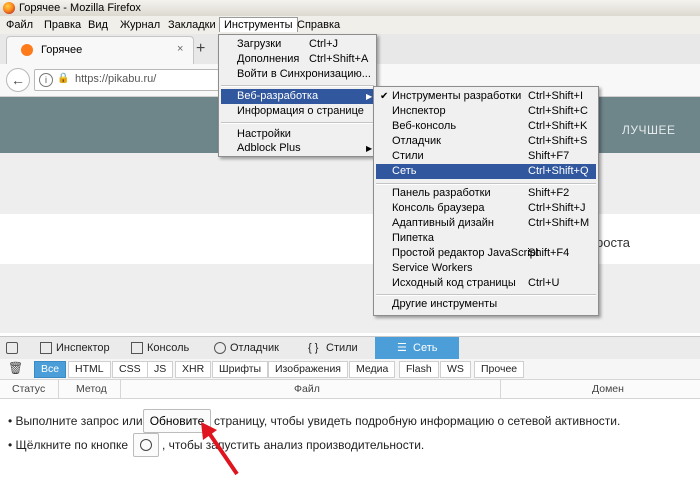 The width and height of the screenshot is (700, 494). I want to click on menu-help: Справка, so click(318, 25).